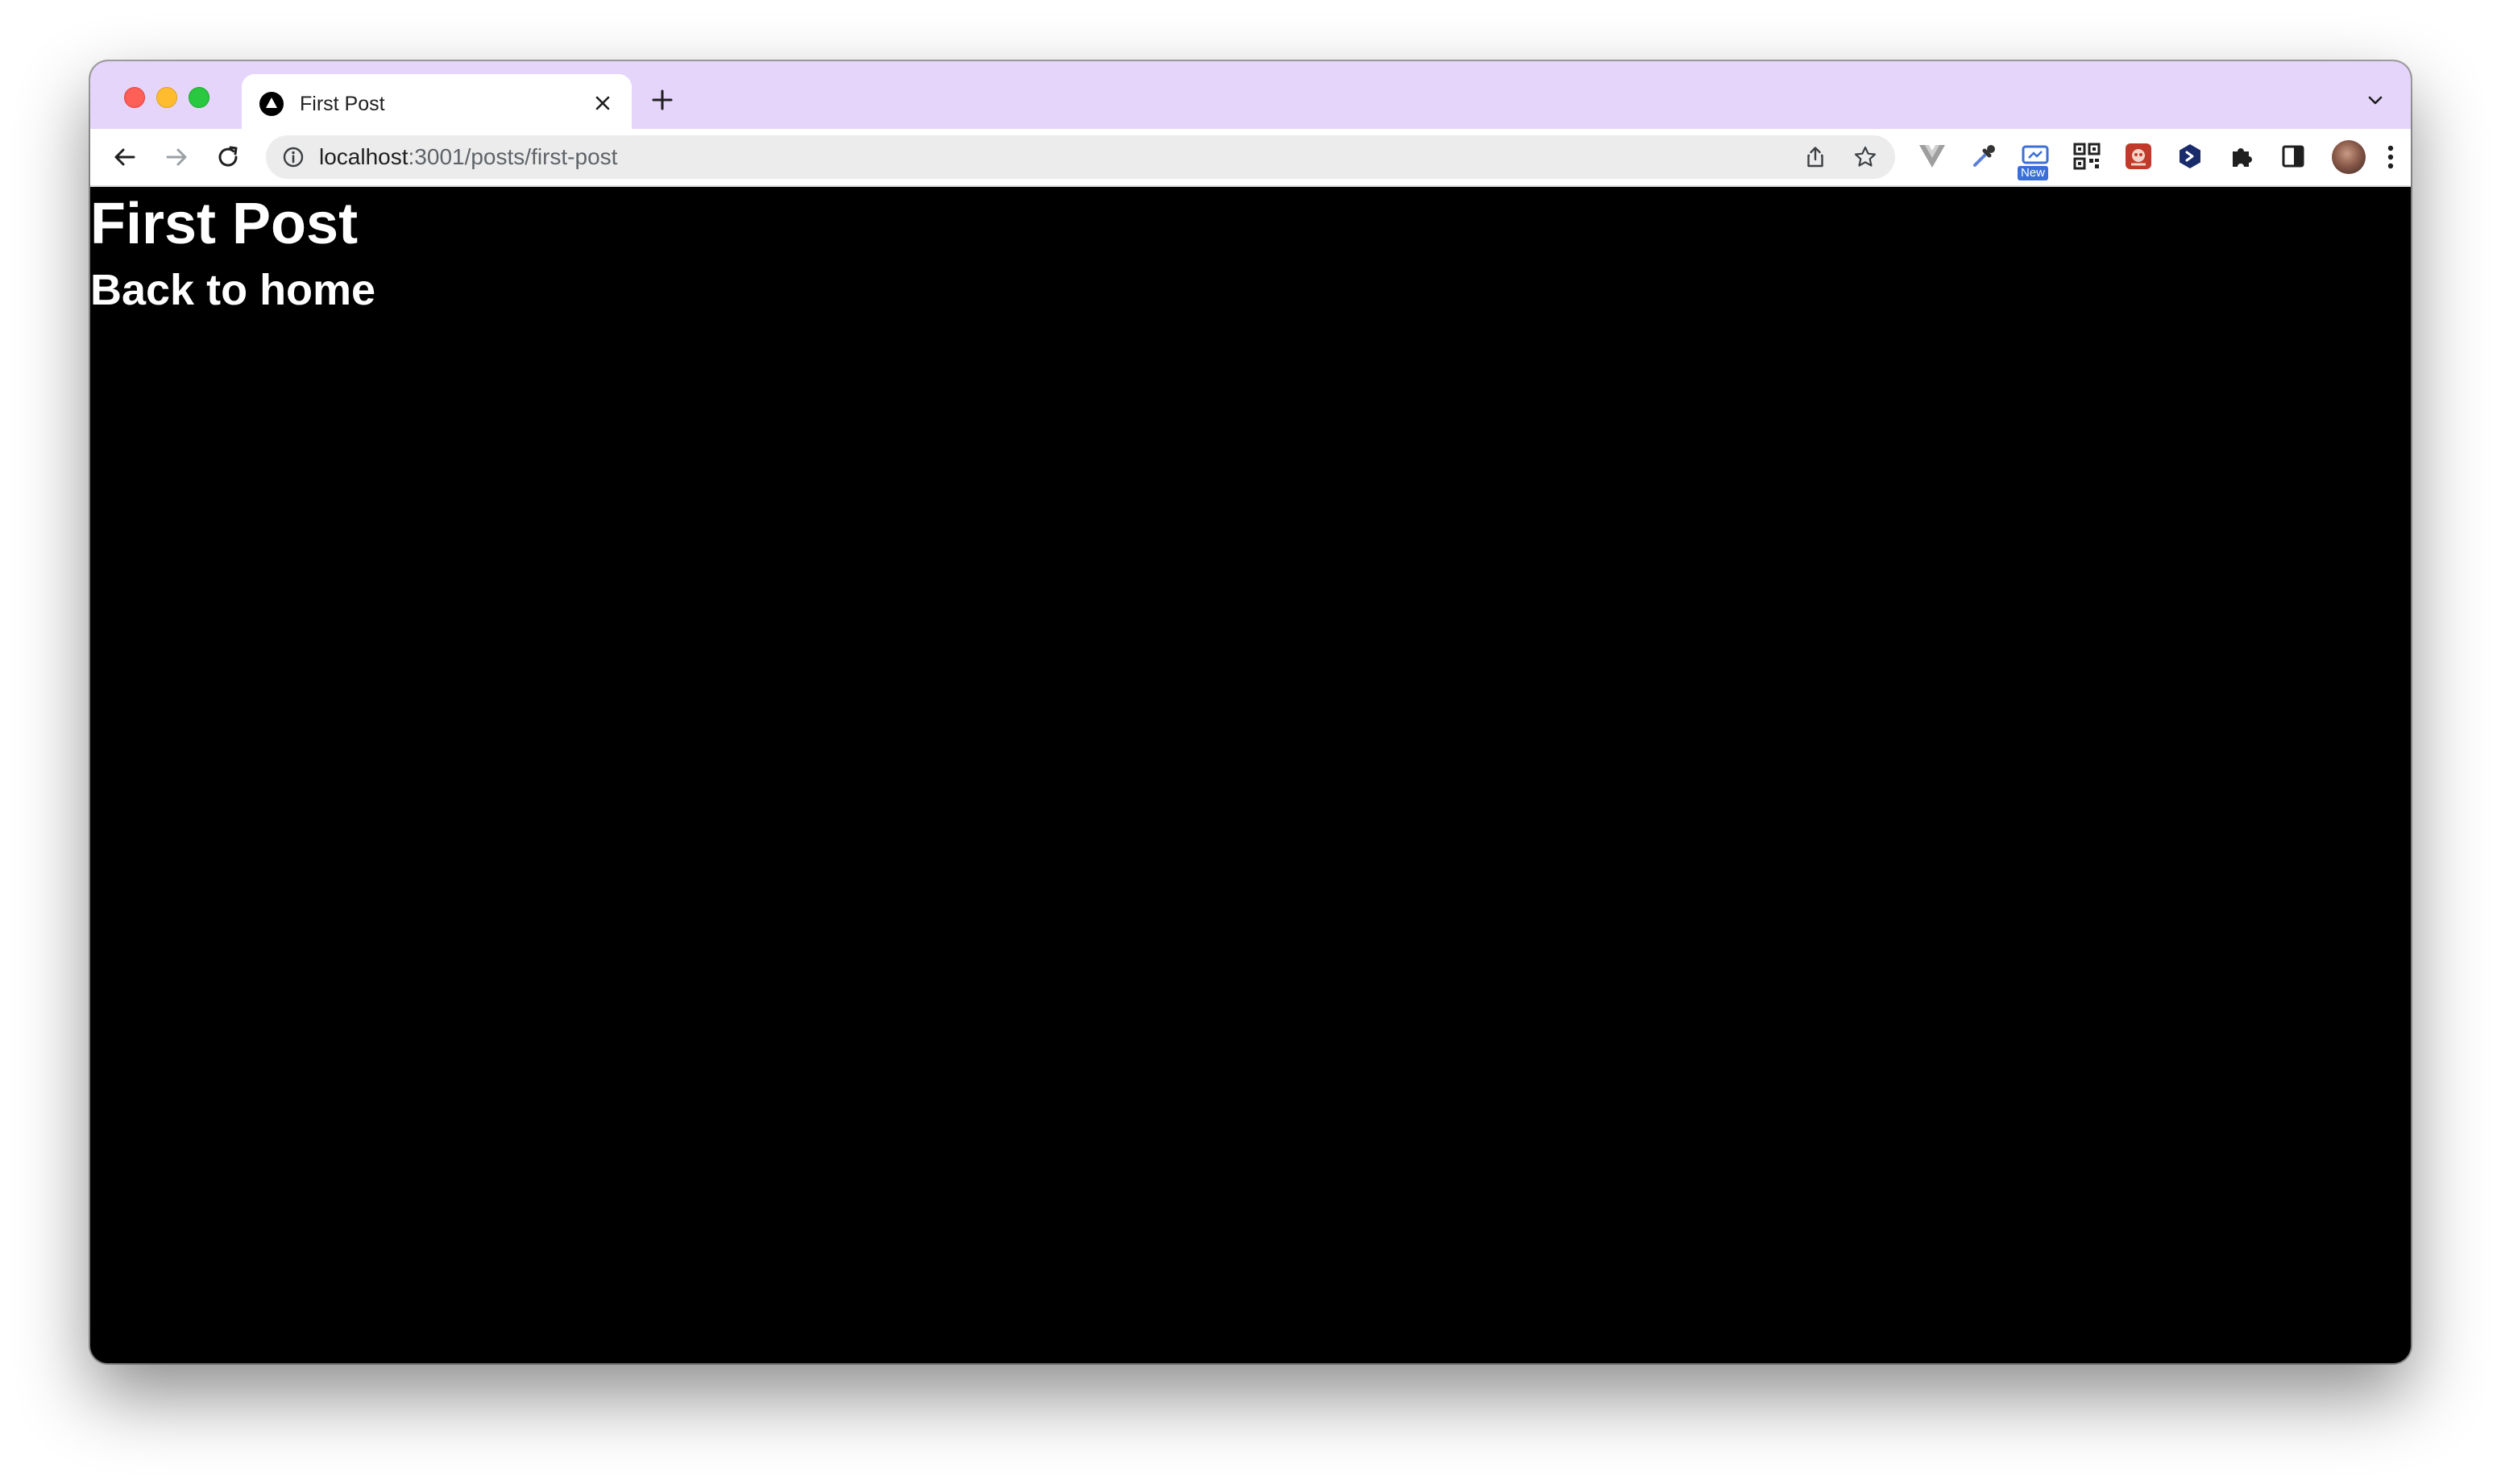 The image size is (2501, 1484). What do you see at coordinates (1080, 157) in the screenshot?
I see `address-bar: localhost:3001/posts/first-post` at bounding box center [1080, 157].